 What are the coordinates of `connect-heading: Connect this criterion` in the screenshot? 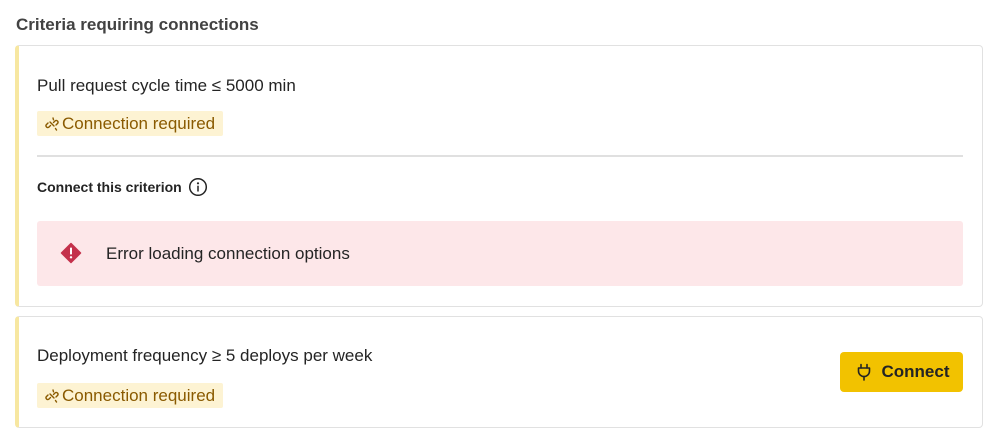 It's located at (122, 187).